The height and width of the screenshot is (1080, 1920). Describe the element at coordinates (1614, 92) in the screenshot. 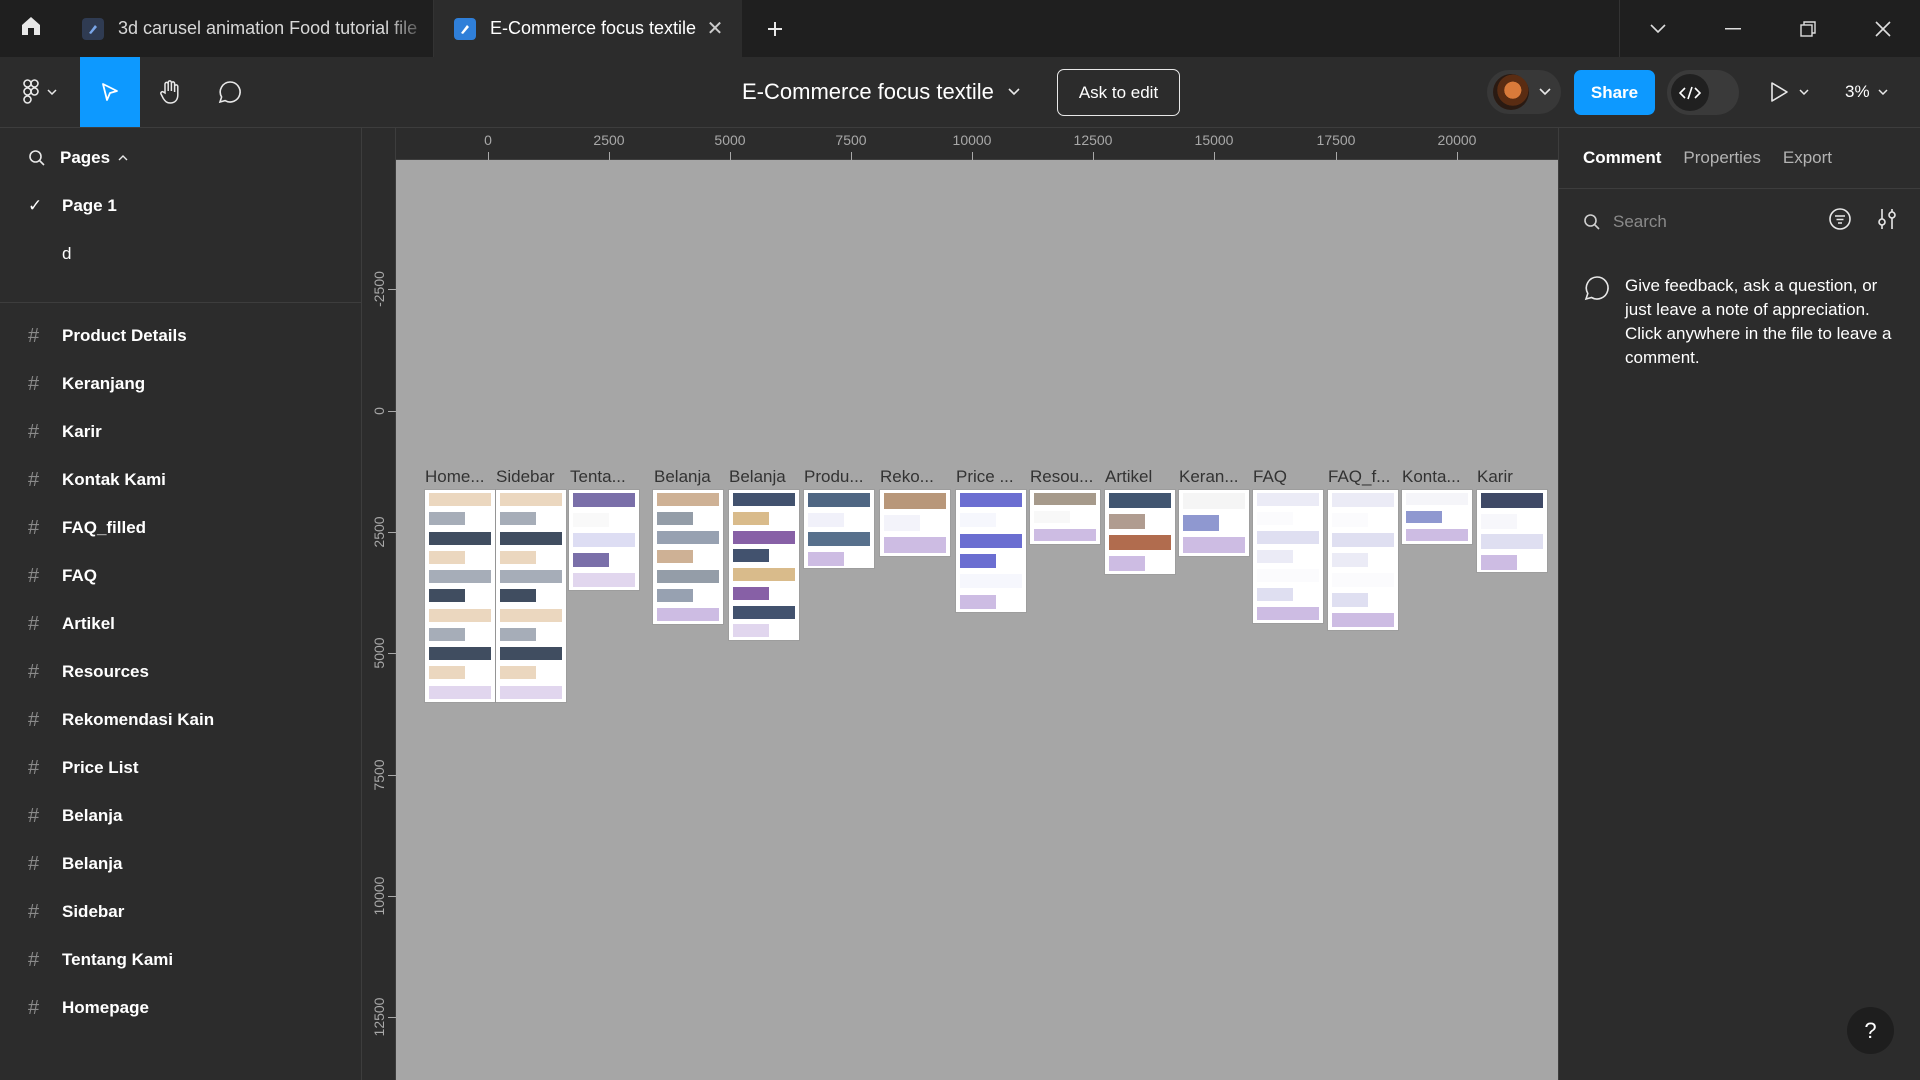

I see `share-button: Share` at that location.